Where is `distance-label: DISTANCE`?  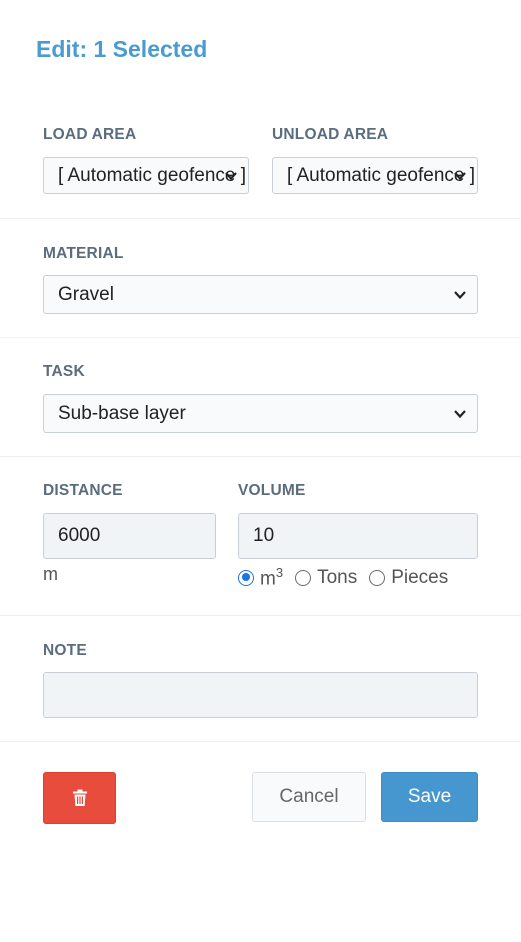 distance-label: DISTANCE is located at coordinates (83, 490).